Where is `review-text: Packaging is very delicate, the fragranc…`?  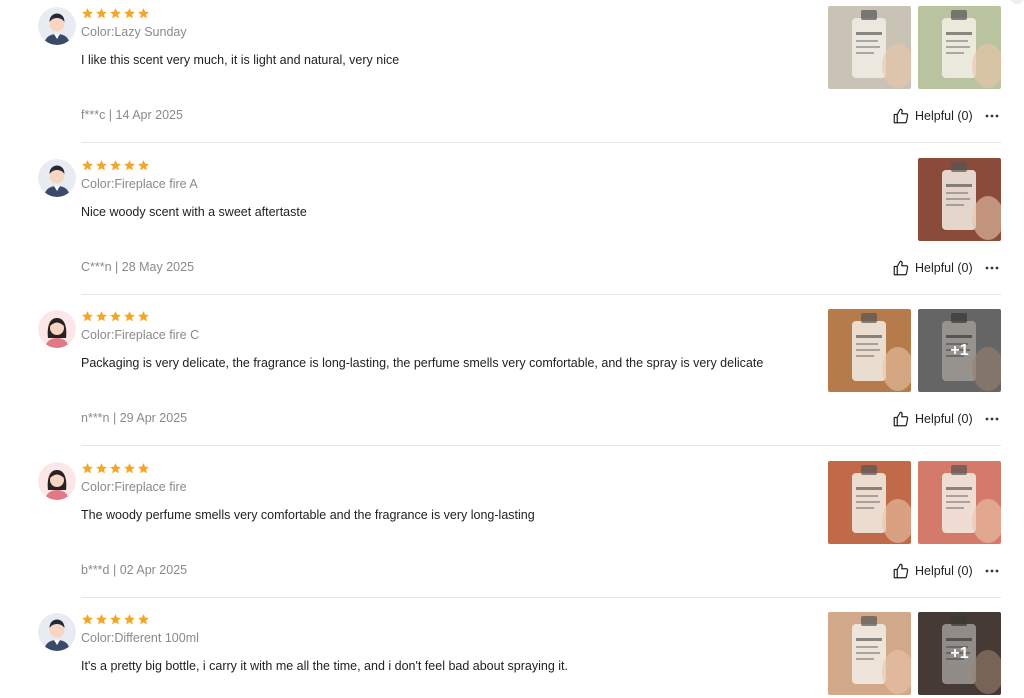 review-text: Packaging is very delicate, the fragranc… is located at coordinates (422, 363).